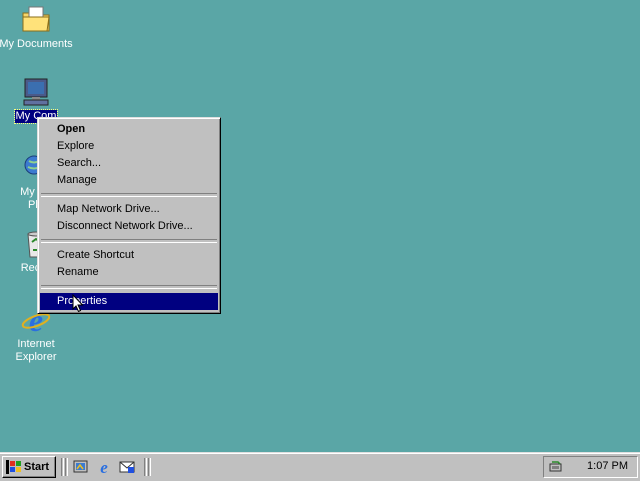 The width and height of the screenshot is (640, 481). What do you see at coordinates (607, 466) in the screenshot?
I see `taskbar-clock: 1:07 PM` at bounding box center [607, 466].